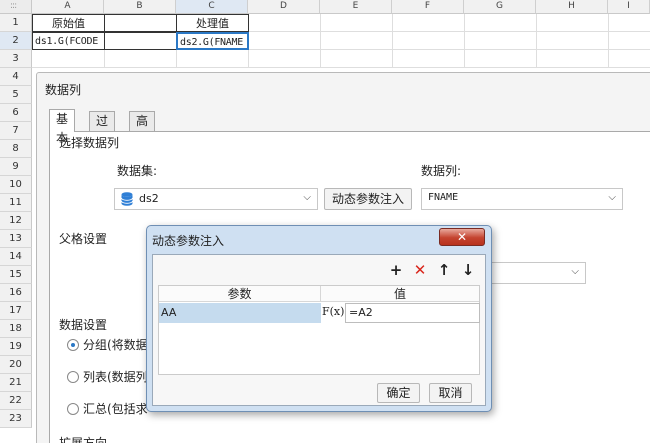 This screenshot has width=650, height=443. What do you see at coordinates (212, 7) in the screenshot?
I see `column-header-c: C` at bounding box center [212, 7].